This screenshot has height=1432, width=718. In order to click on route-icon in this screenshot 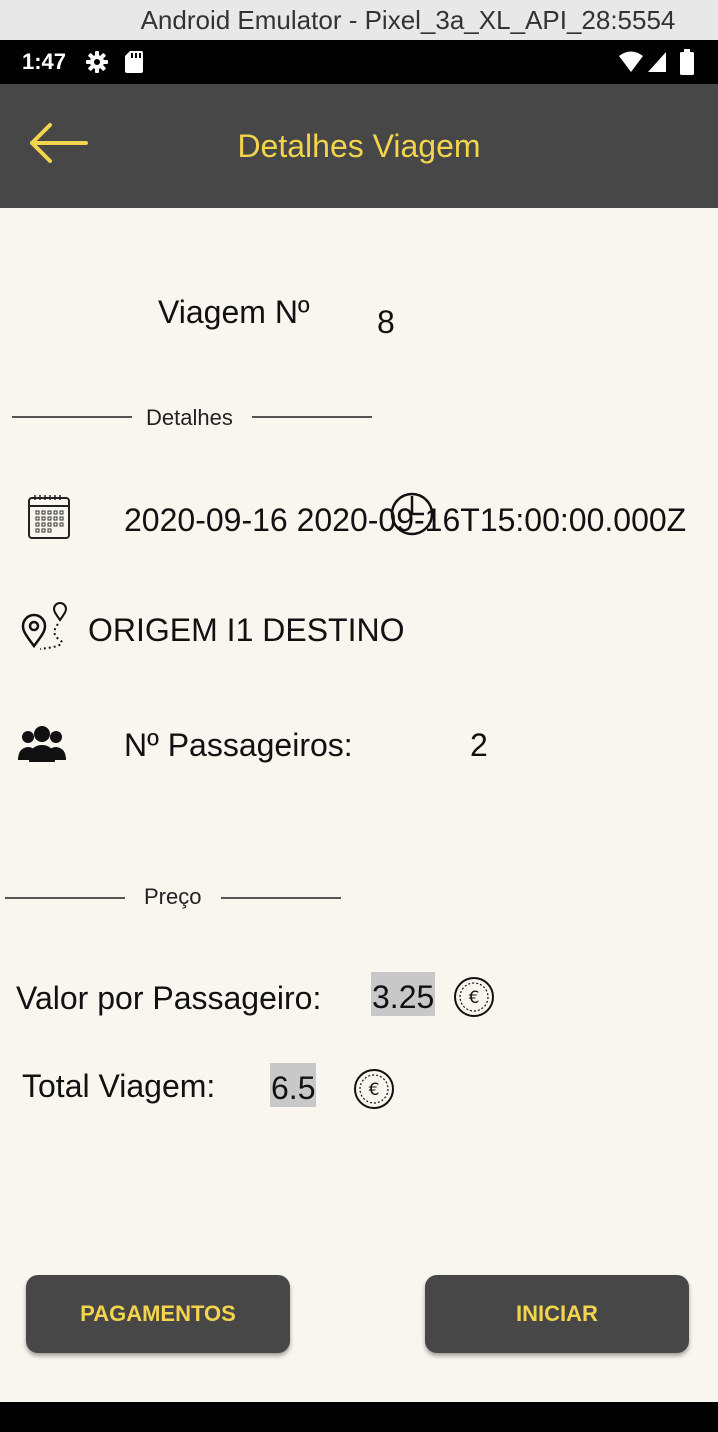, I will do `click(44, 626)`.